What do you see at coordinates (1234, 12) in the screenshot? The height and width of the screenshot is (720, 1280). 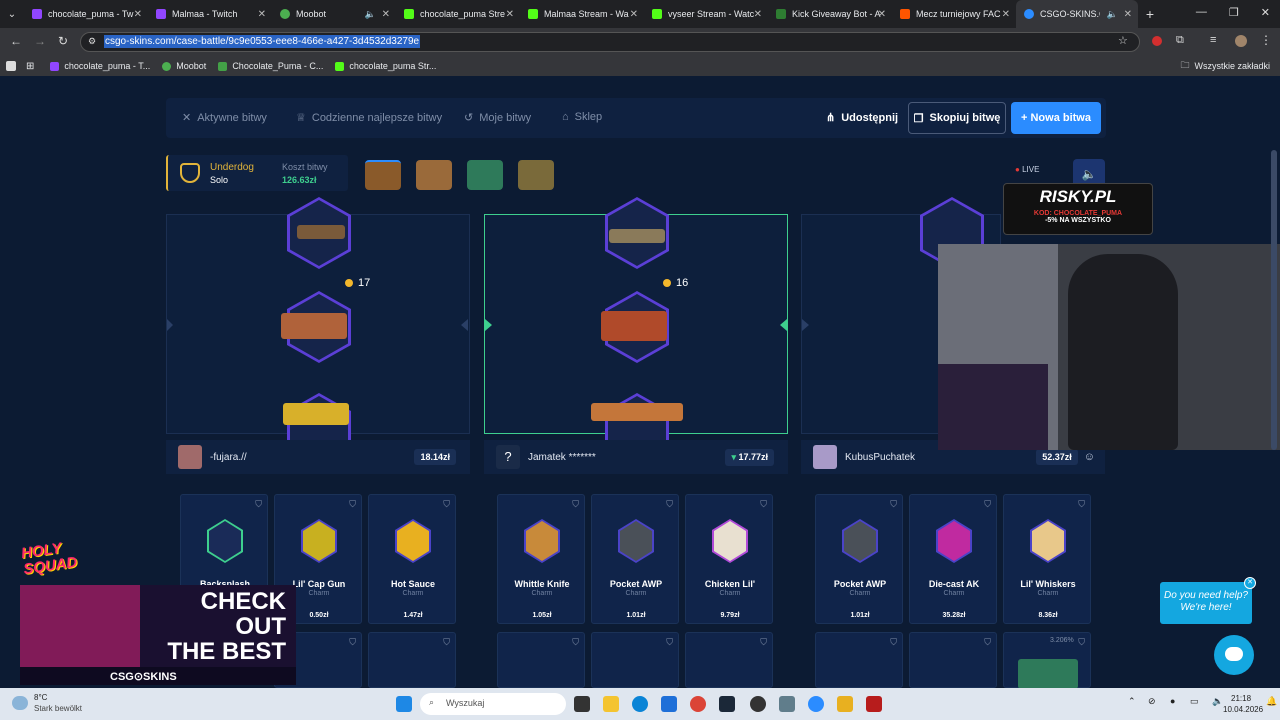 I see `maximize-icon: ❐` at bounding box center [1234, 12].